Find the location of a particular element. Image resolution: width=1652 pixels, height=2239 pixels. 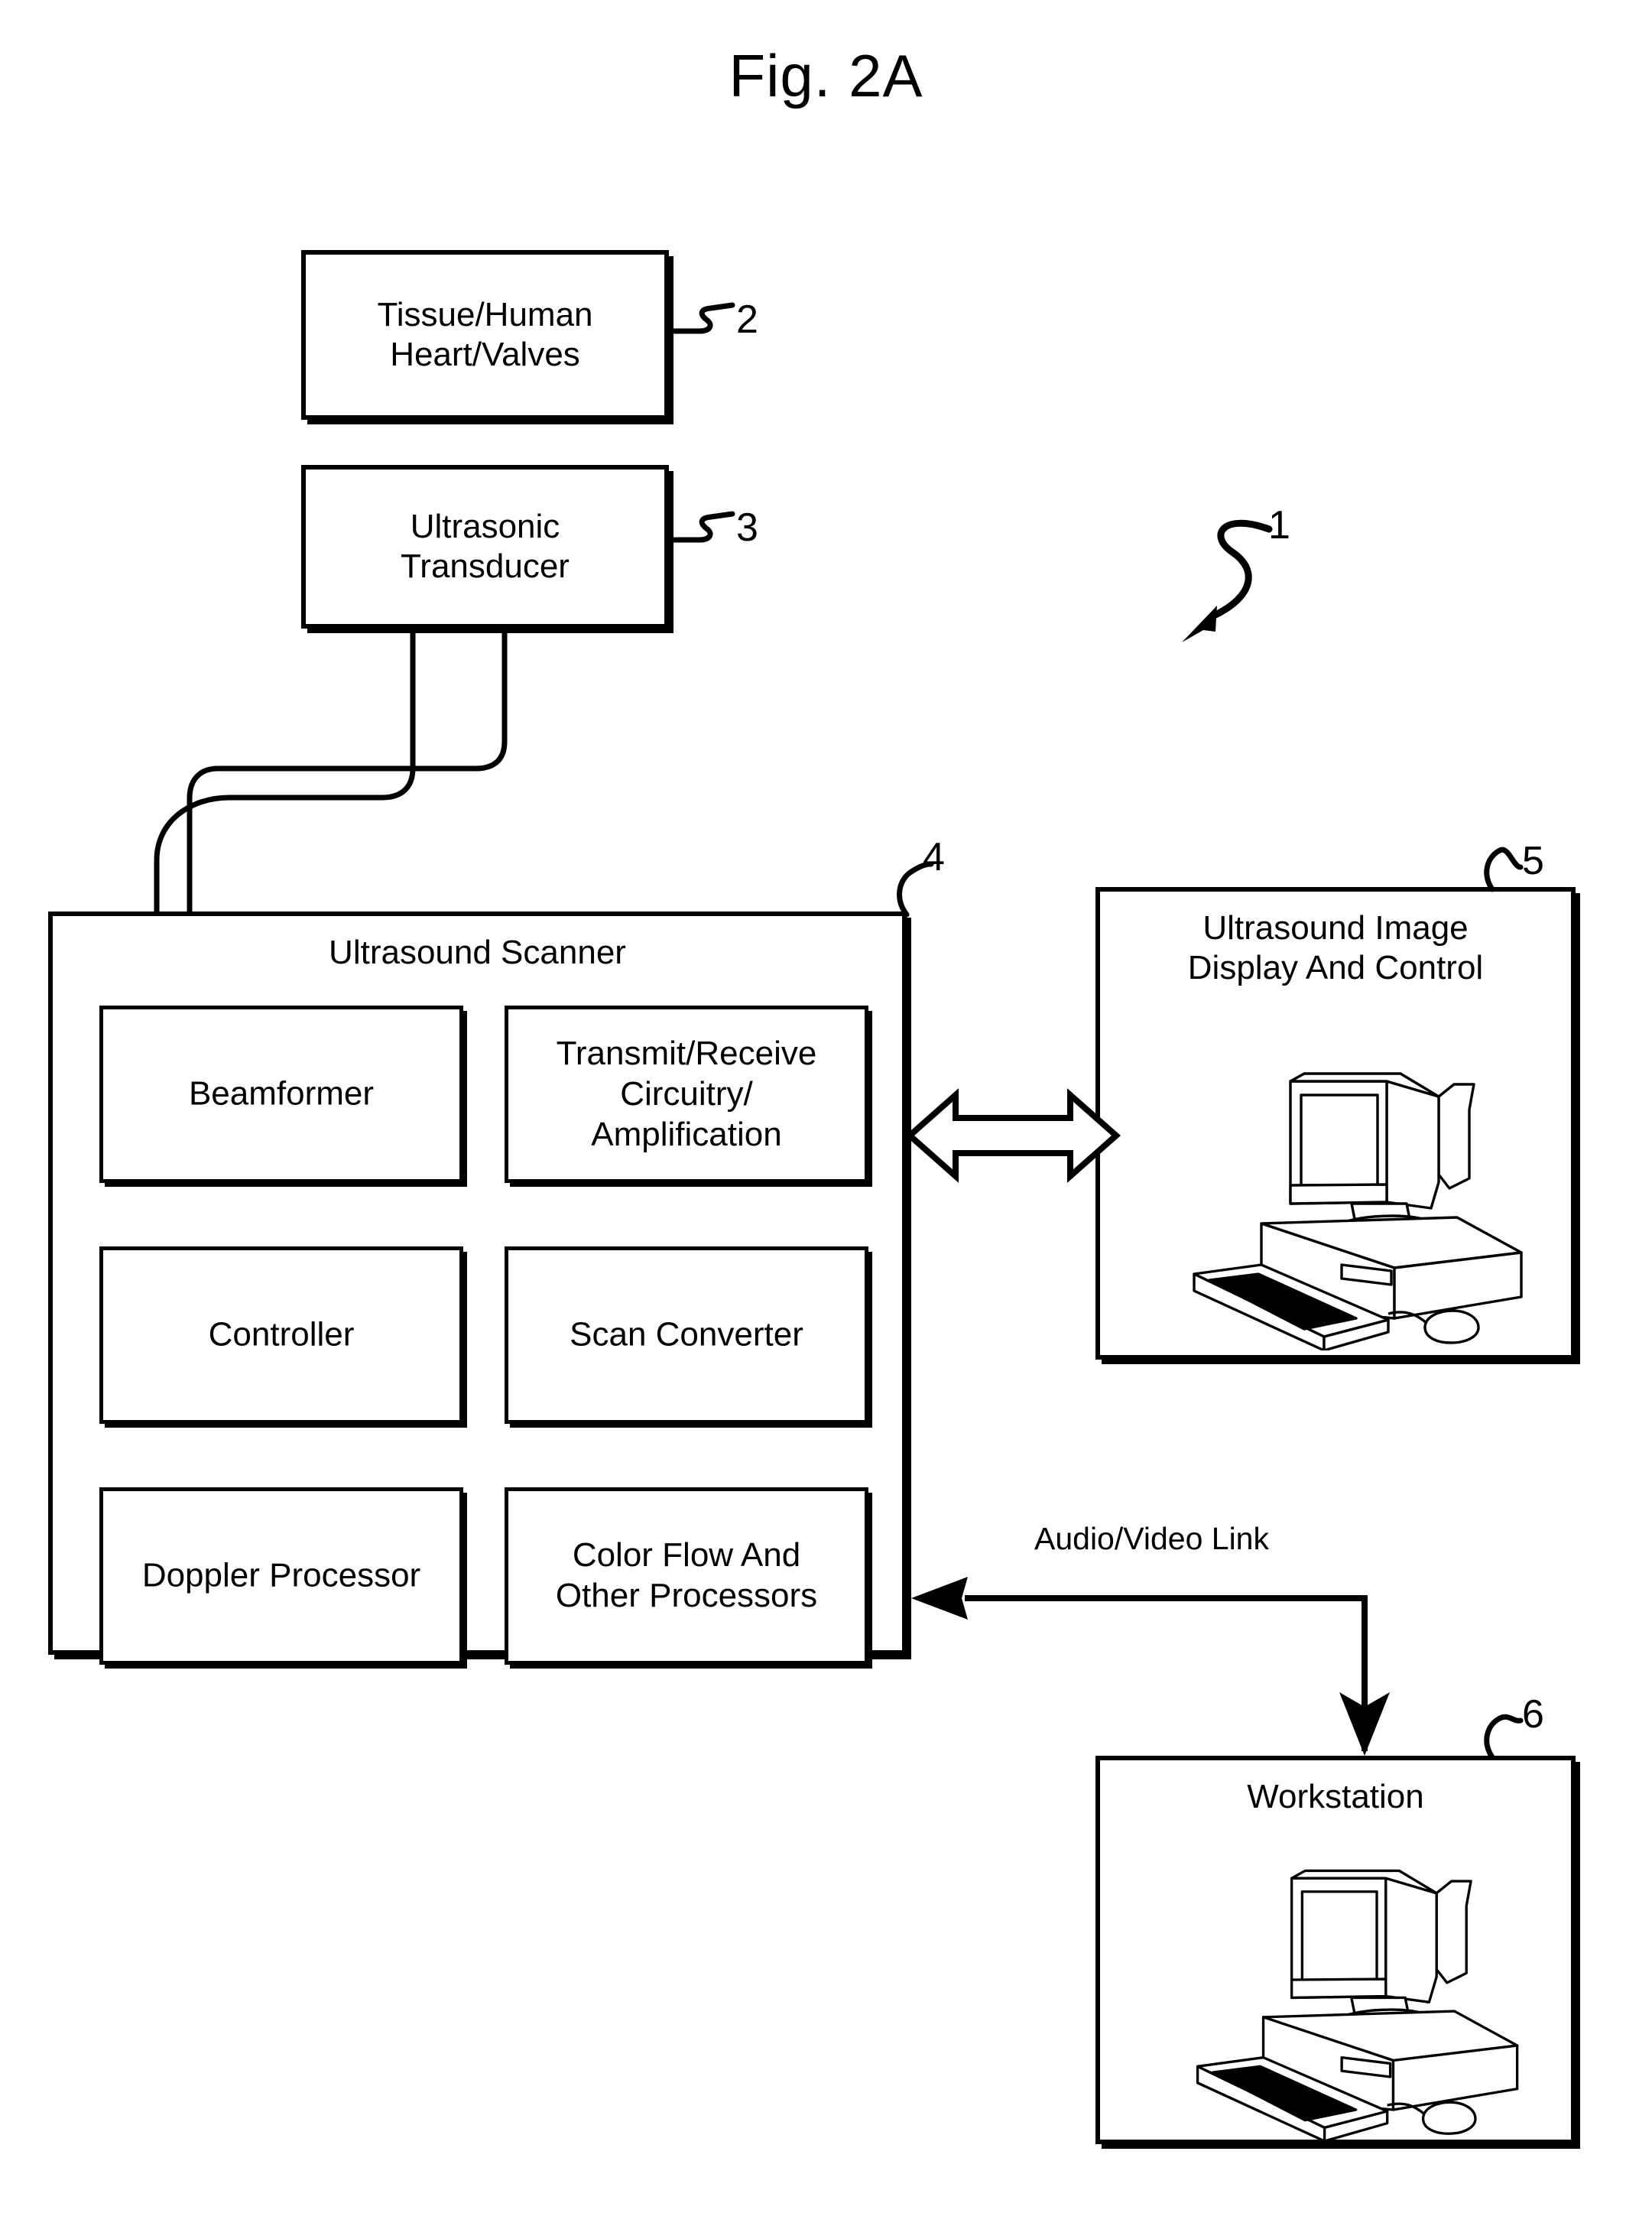

transducer-scanner-cable is located at coordinates (331, 771).